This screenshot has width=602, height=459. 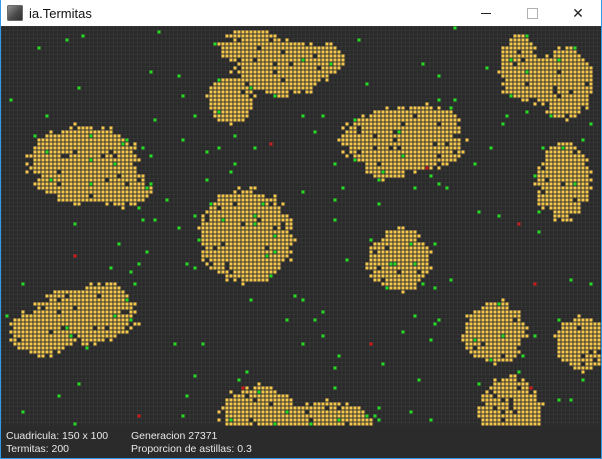 What do you see at coordinates (486, 13) in the screenshot?
I see `minimize-button` at bounding box center [486, 13].